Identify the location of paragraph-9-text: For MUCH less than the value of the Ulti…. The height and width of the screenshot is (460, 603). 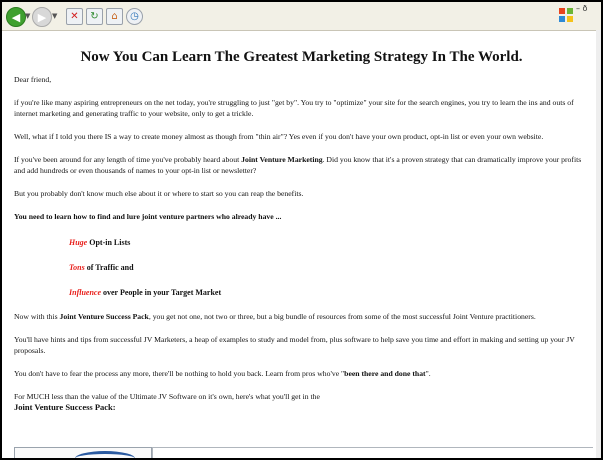
(167, 396).